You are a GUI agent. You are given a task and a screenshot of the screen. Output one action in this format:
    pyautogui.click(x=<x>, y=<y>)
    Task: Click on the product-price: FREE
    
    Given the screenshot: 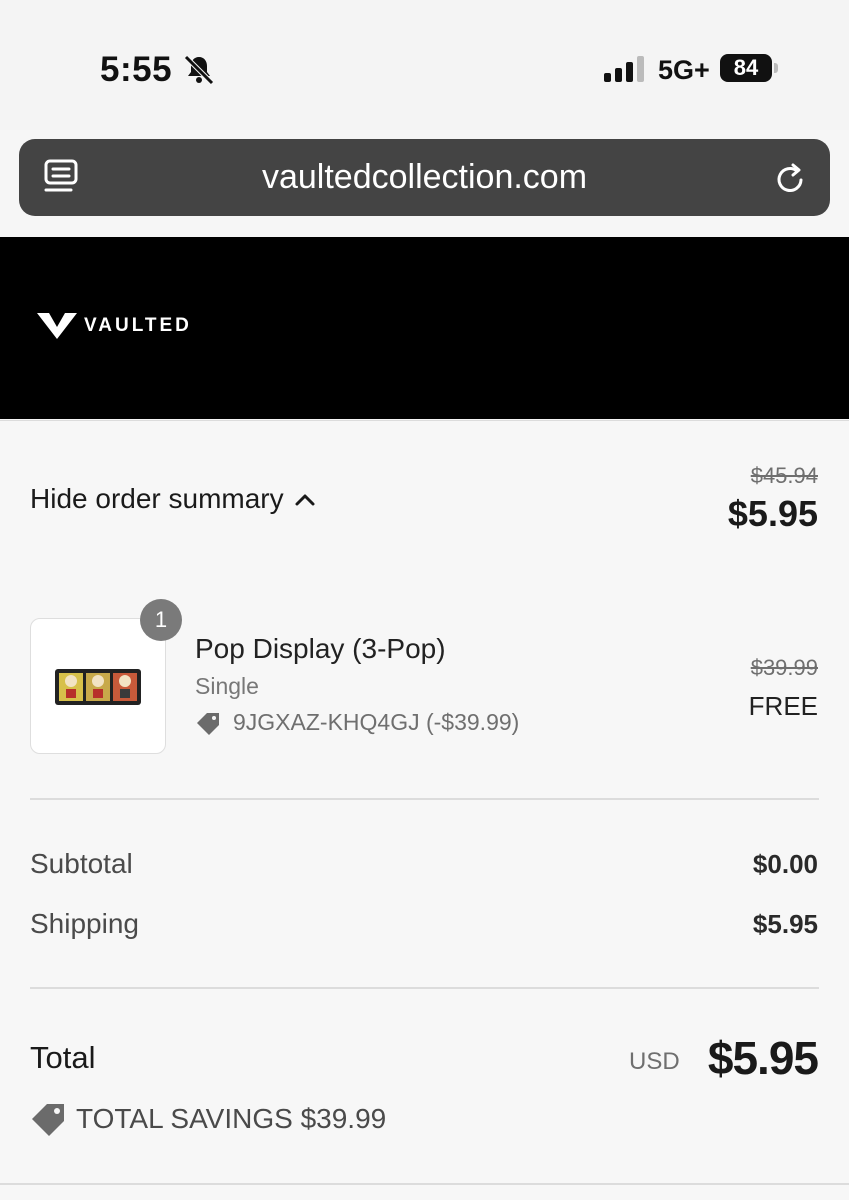 What is the action you would take?
    pyautogui.click(x=783, y=706)
    